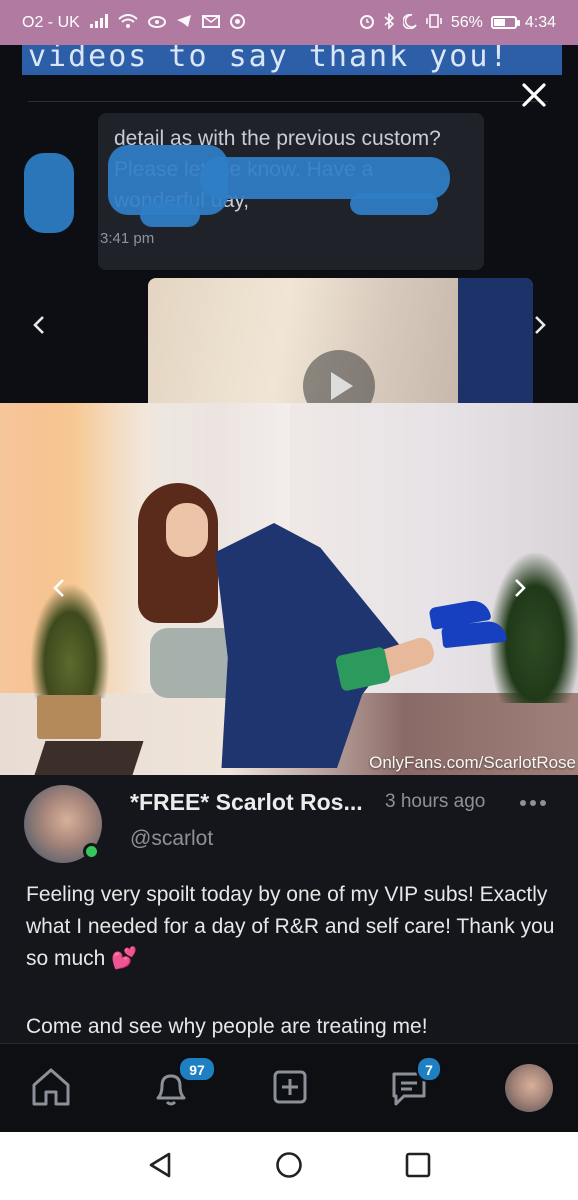 The width and height of the screenshot is (578, 1200). I want to click on home-circle-icon, so click(289, 1165).